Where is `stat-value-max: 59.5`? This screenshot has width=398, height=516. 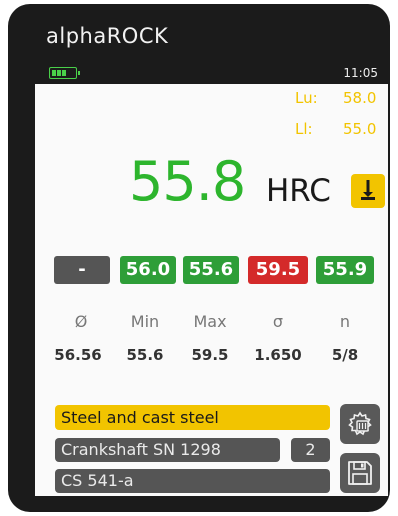
stat-value-max: 59.5 is located at coordinates (210, 355).